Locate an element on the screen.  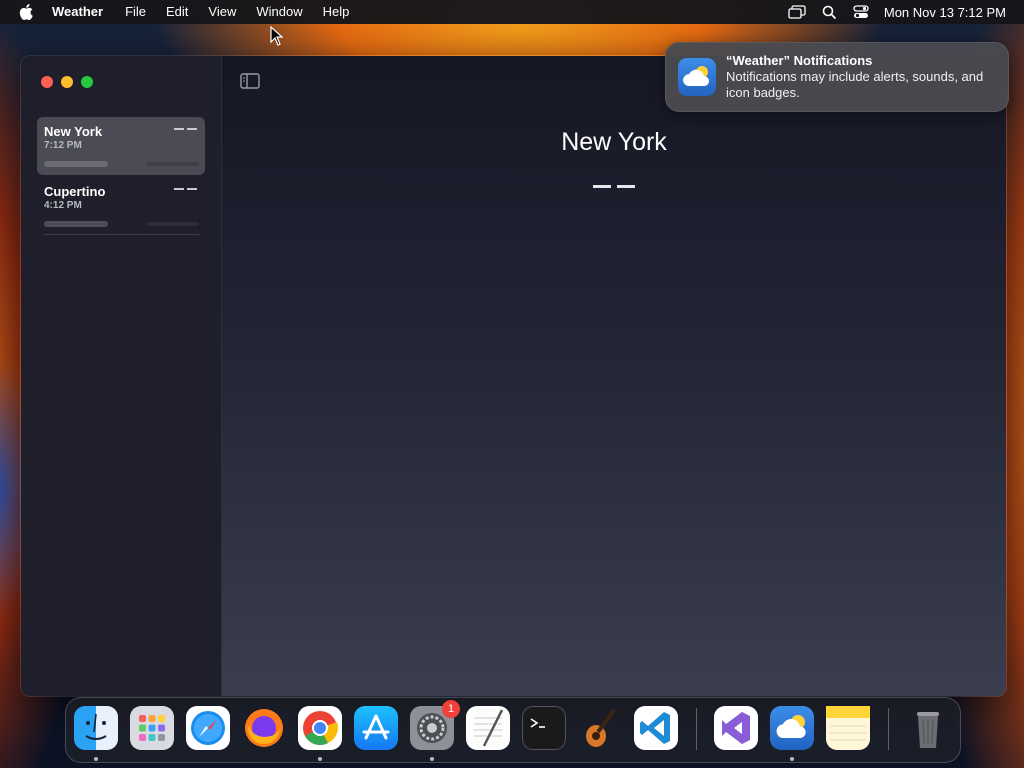
city-time: 4:12 PM is located at coordinates (63, 205).